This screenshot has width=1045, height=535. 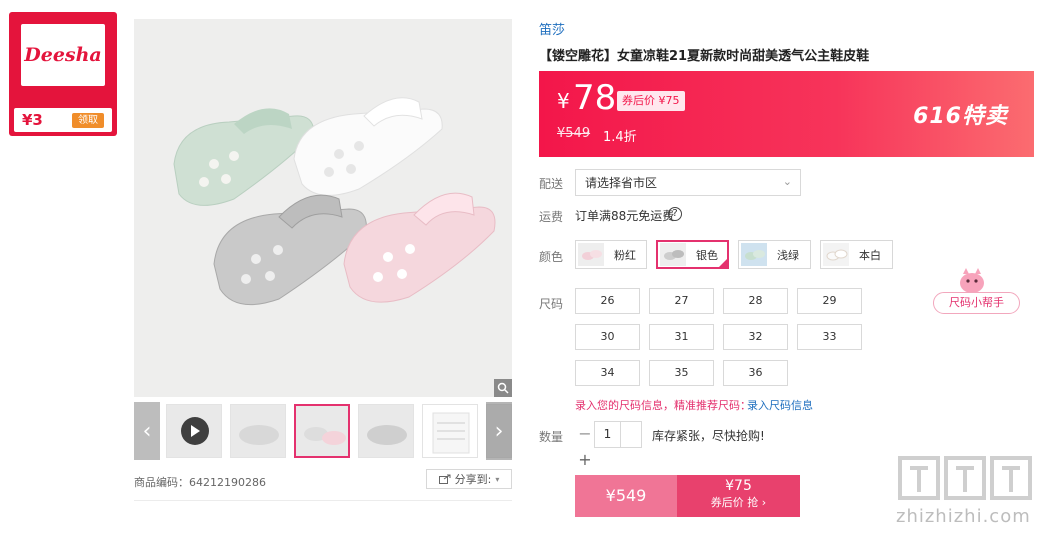 What do you see at coordinates (290, 250) in the screenshot?
I see `silver-sandal` at bounding box center [290, 250].